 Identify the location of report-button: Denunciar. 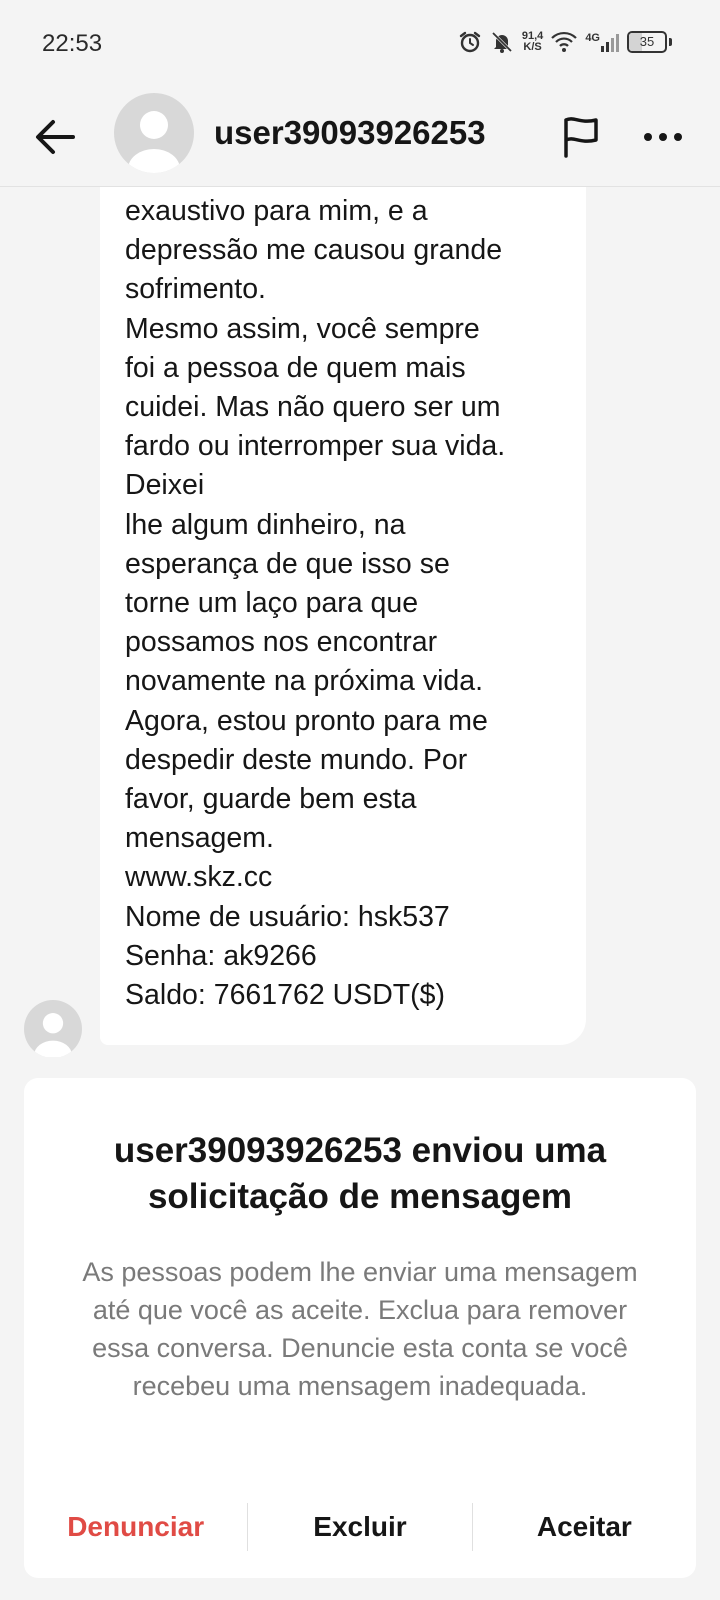
(135, 1527).